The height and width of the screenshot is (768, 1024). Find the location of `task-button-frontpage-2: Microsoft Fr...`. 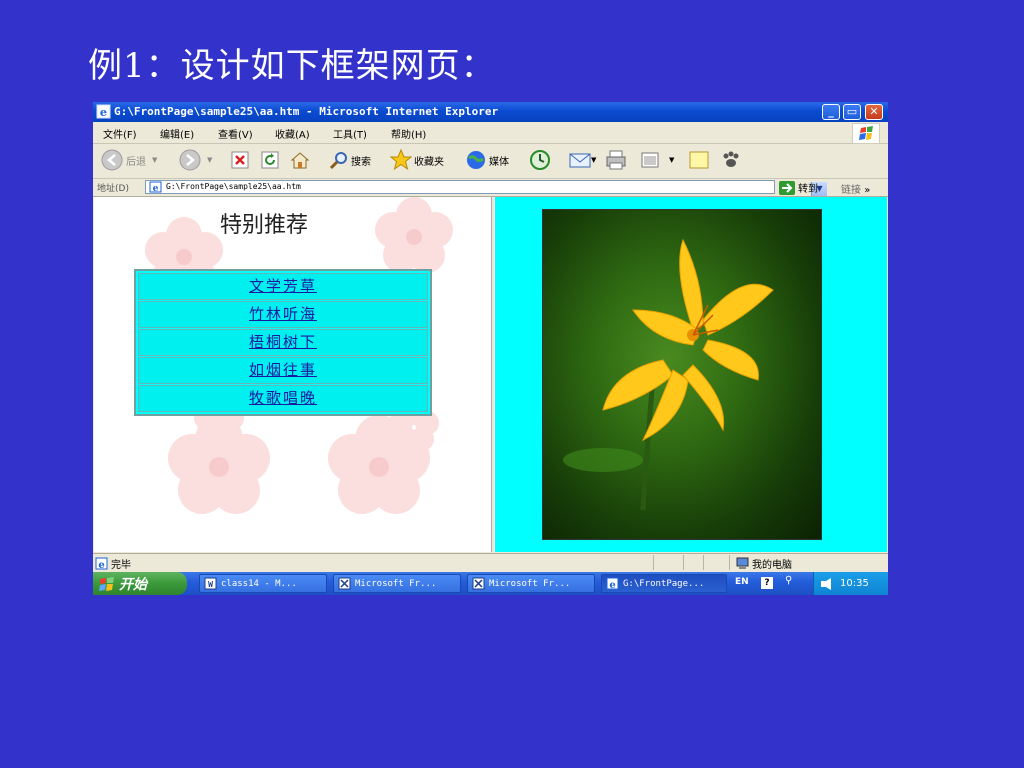

task-button-frontpage-2: Microsoft Fr... is located at coordinates (531, 583).